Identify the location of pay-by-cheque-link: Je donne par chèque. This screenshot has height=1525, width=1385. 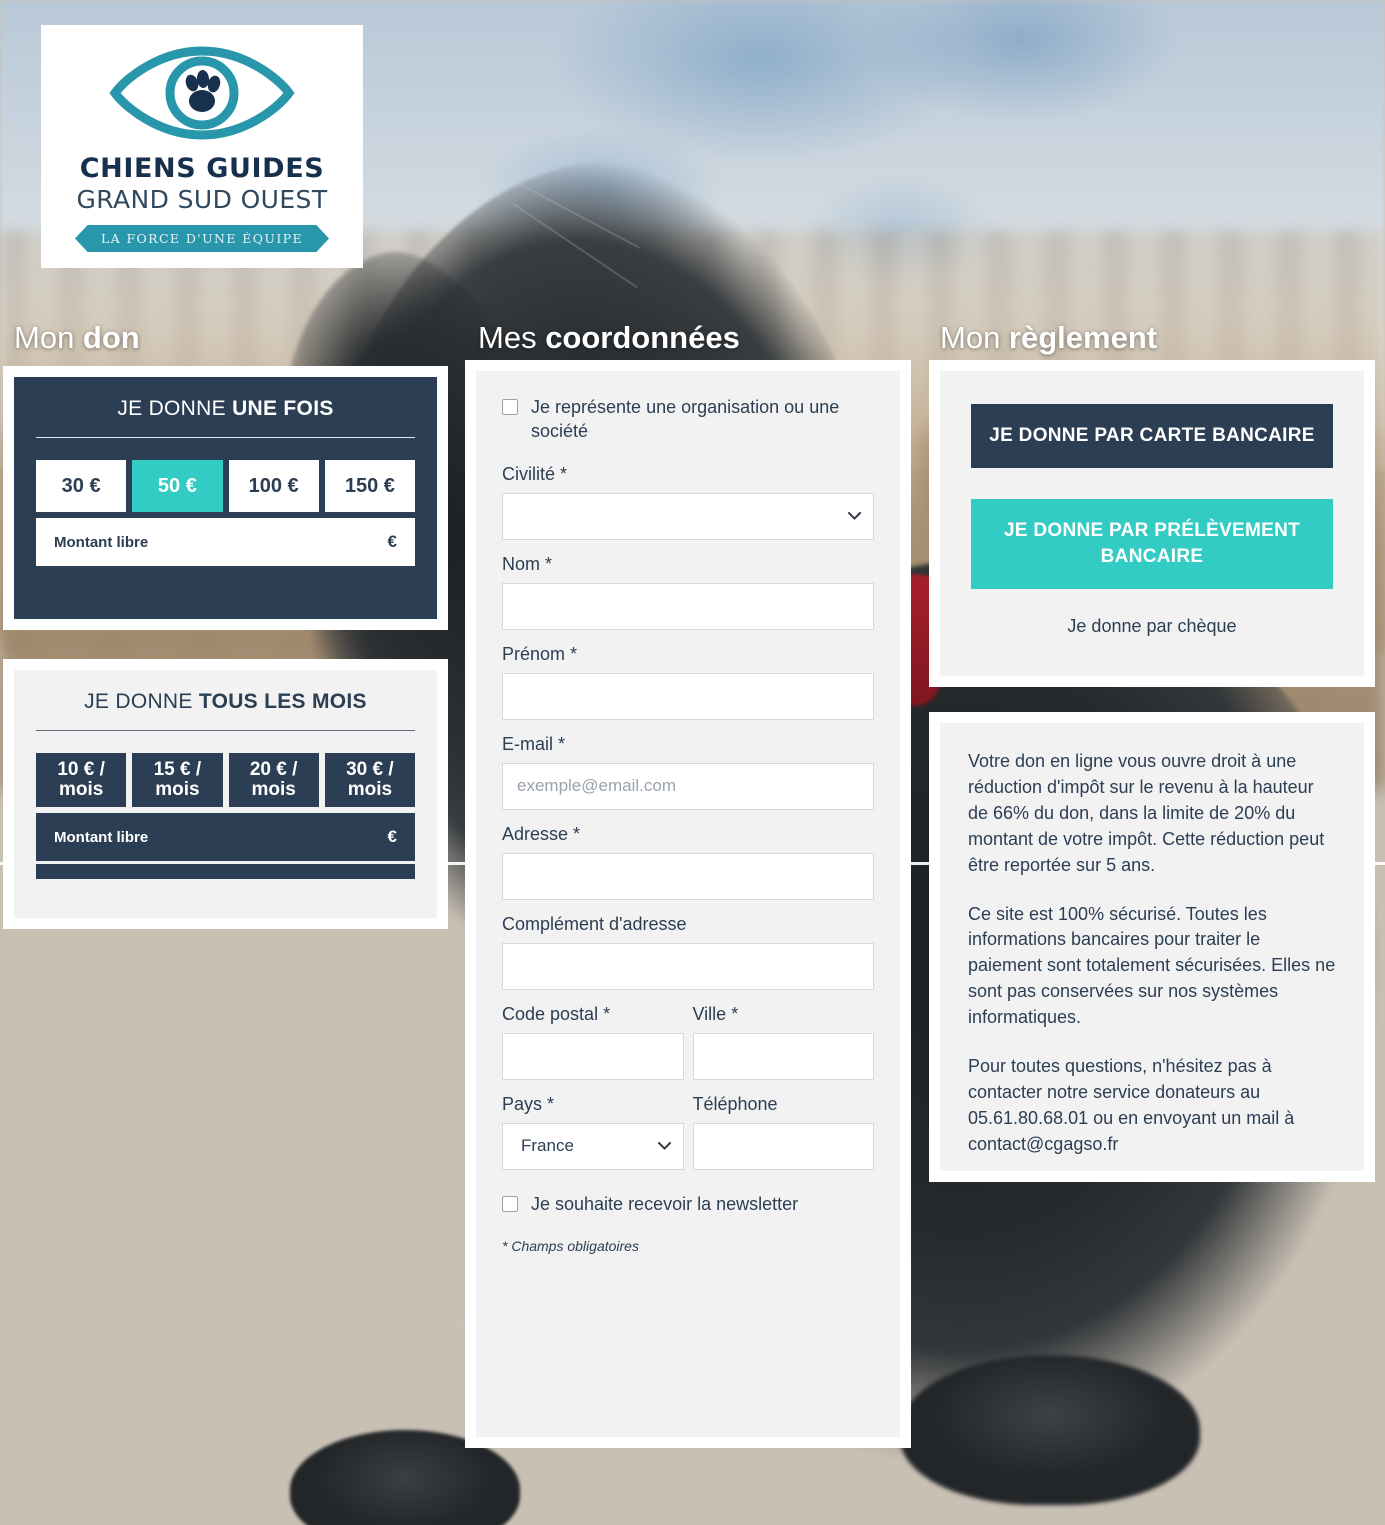
(1152, 626).